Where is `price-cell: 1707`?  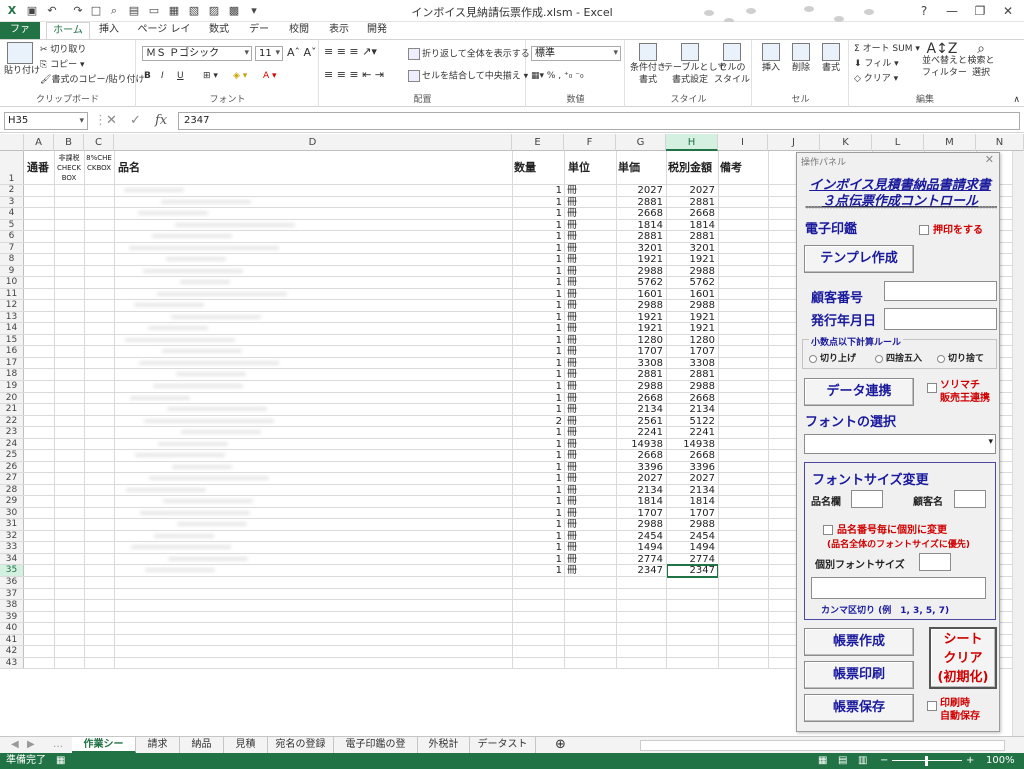
price-cell: 1707 is located at coordinates (639, 351).